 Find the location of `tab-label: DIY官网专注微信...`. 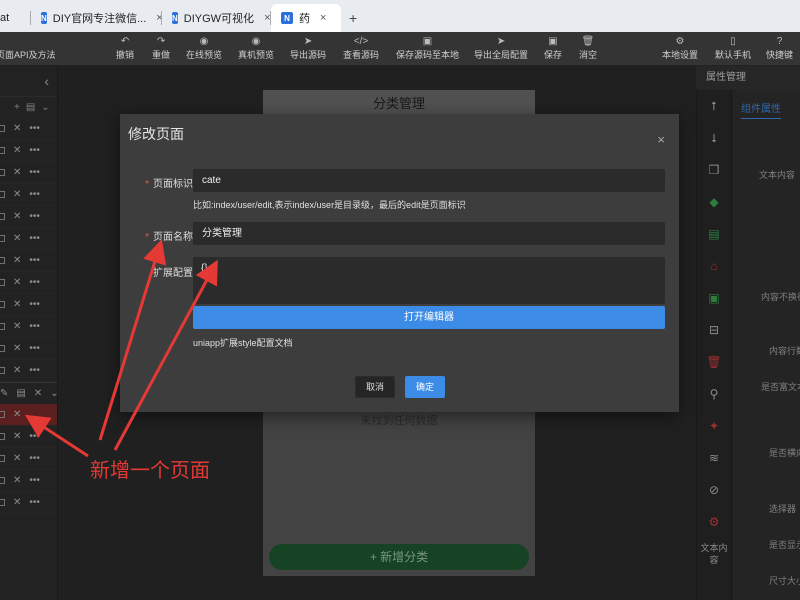

tab-label: DIY官网专注微信... is located at coordinates (99, 19).